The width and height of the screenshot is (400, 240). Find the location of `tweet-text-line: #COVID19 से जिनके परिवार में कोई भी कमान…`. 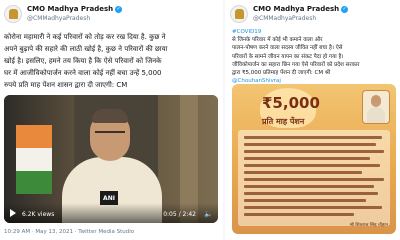

tweet-text-line: #COVID19 से जिनके परिवार में कोई भी कमान… is located at coordinates (315, 36).